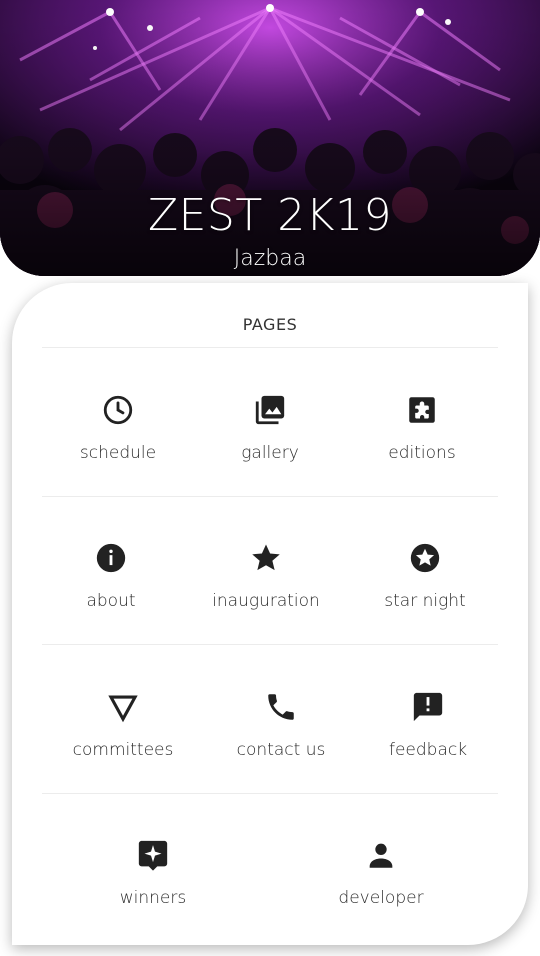 The height and width of the screenshot is (956, 540). What do you see at coordinates (381, 855) in the screenshot?
I see `person-icon` at bounding box center [381, 855].